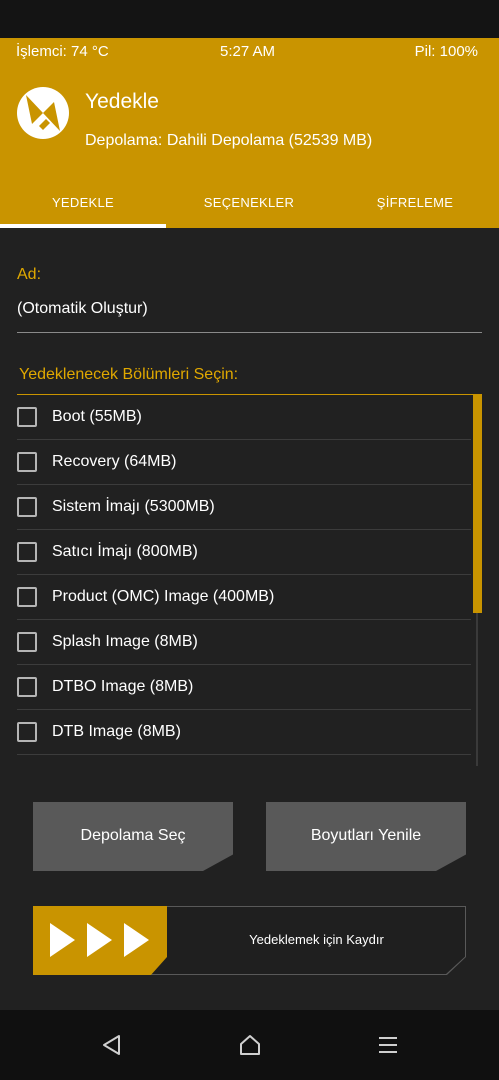 This screenshot has height=1080, width=499. Describe the element at coordinates (235, 642) in the screenshot. I see `partition-row-splash-image: Splash Image (8MB)` at that location.